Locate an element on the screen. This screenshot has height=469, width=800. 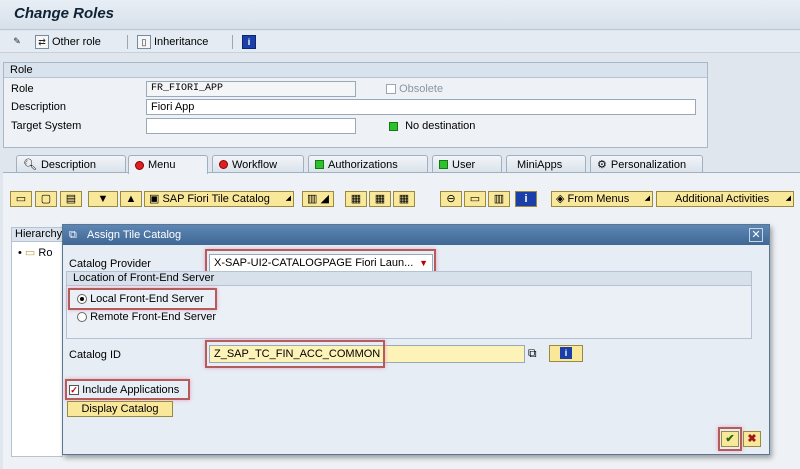
title-bar: Change Roles is located at coordinates (400, 15).